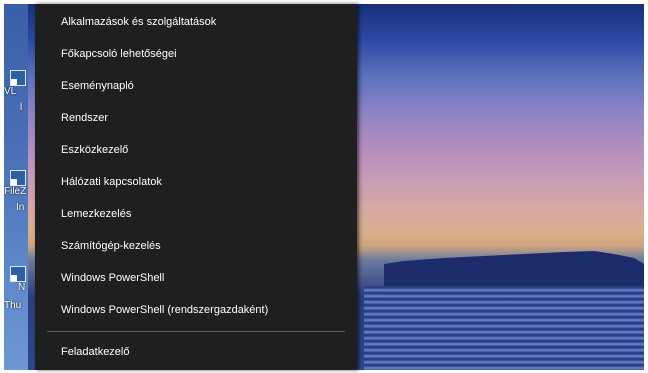 The width and height of the screenshot is (648, 373). Describe the element at coordinates (16, 92) in the screenshot. I see `desktop-icon-label: VL` at that location.